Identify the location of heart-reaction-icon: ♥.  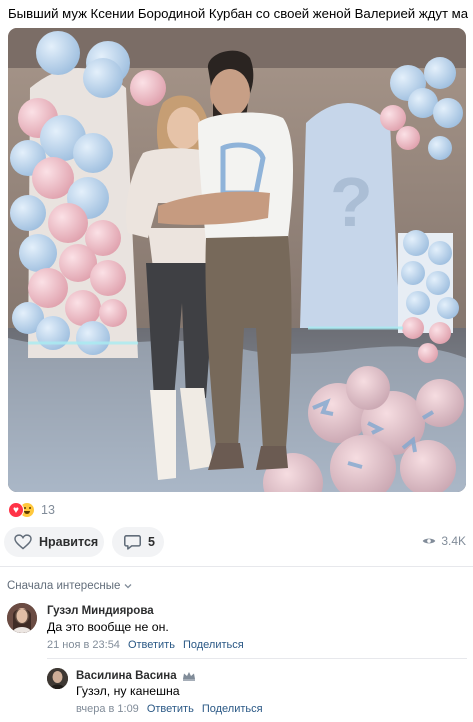
(16, 510).